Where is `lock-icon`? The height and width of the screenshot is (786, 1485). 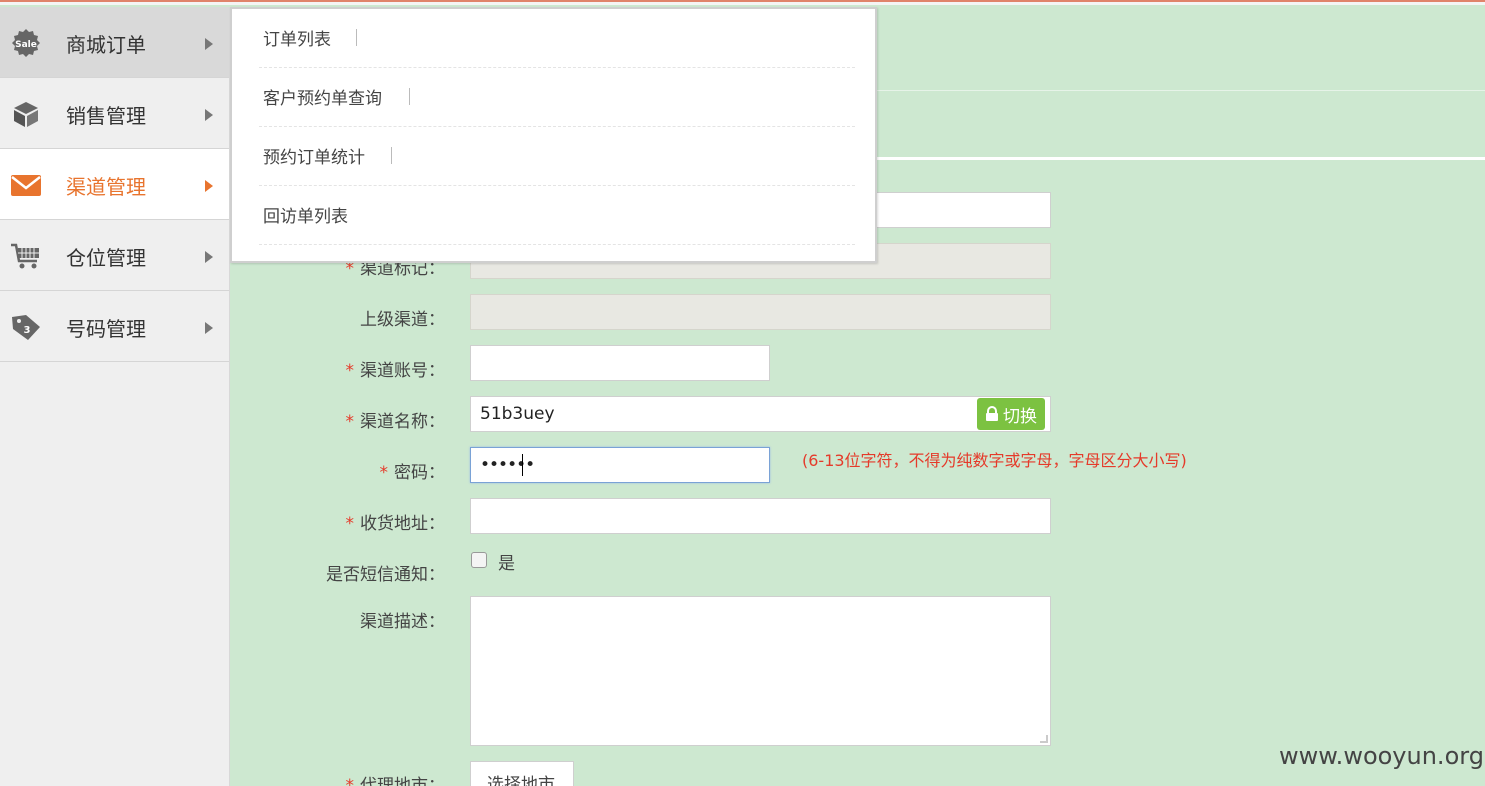
lock-icon is located at coordinates (992, 413).